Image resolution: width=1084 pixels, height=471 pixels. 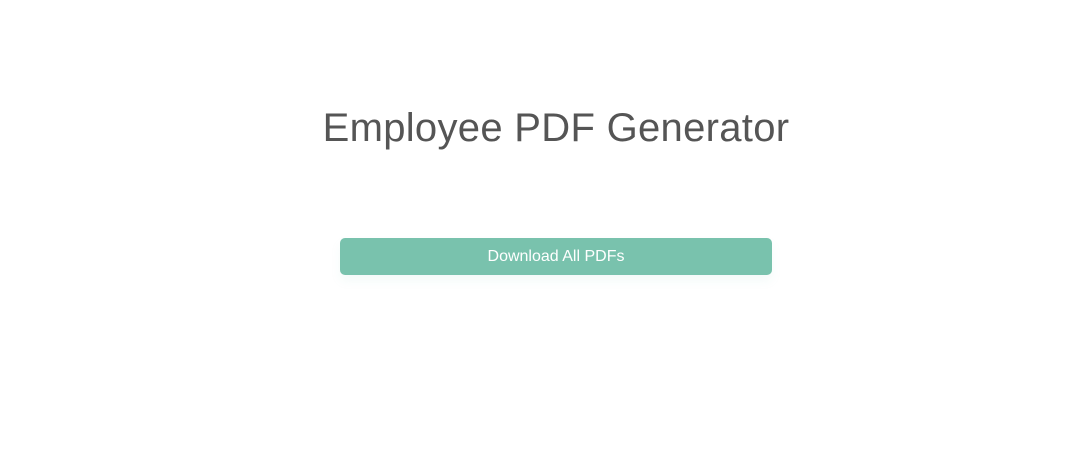 I want to click on page-title: Employee PDF Generator, so click(x=556, y=128).